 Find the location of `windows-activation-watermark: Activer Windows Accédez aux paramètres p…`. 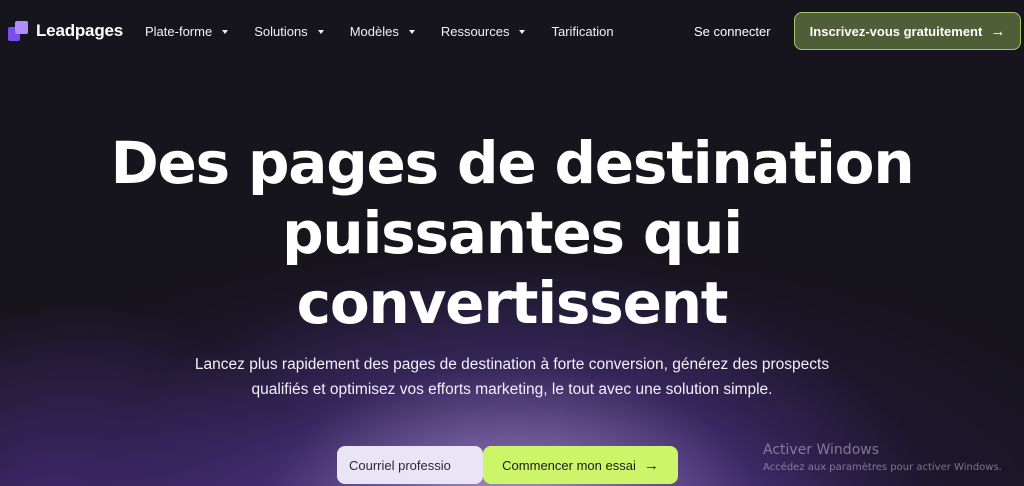

windows-activation-watermark: Activer Windows Accédez aux paramètres p… is located at coordinates (882, 458).